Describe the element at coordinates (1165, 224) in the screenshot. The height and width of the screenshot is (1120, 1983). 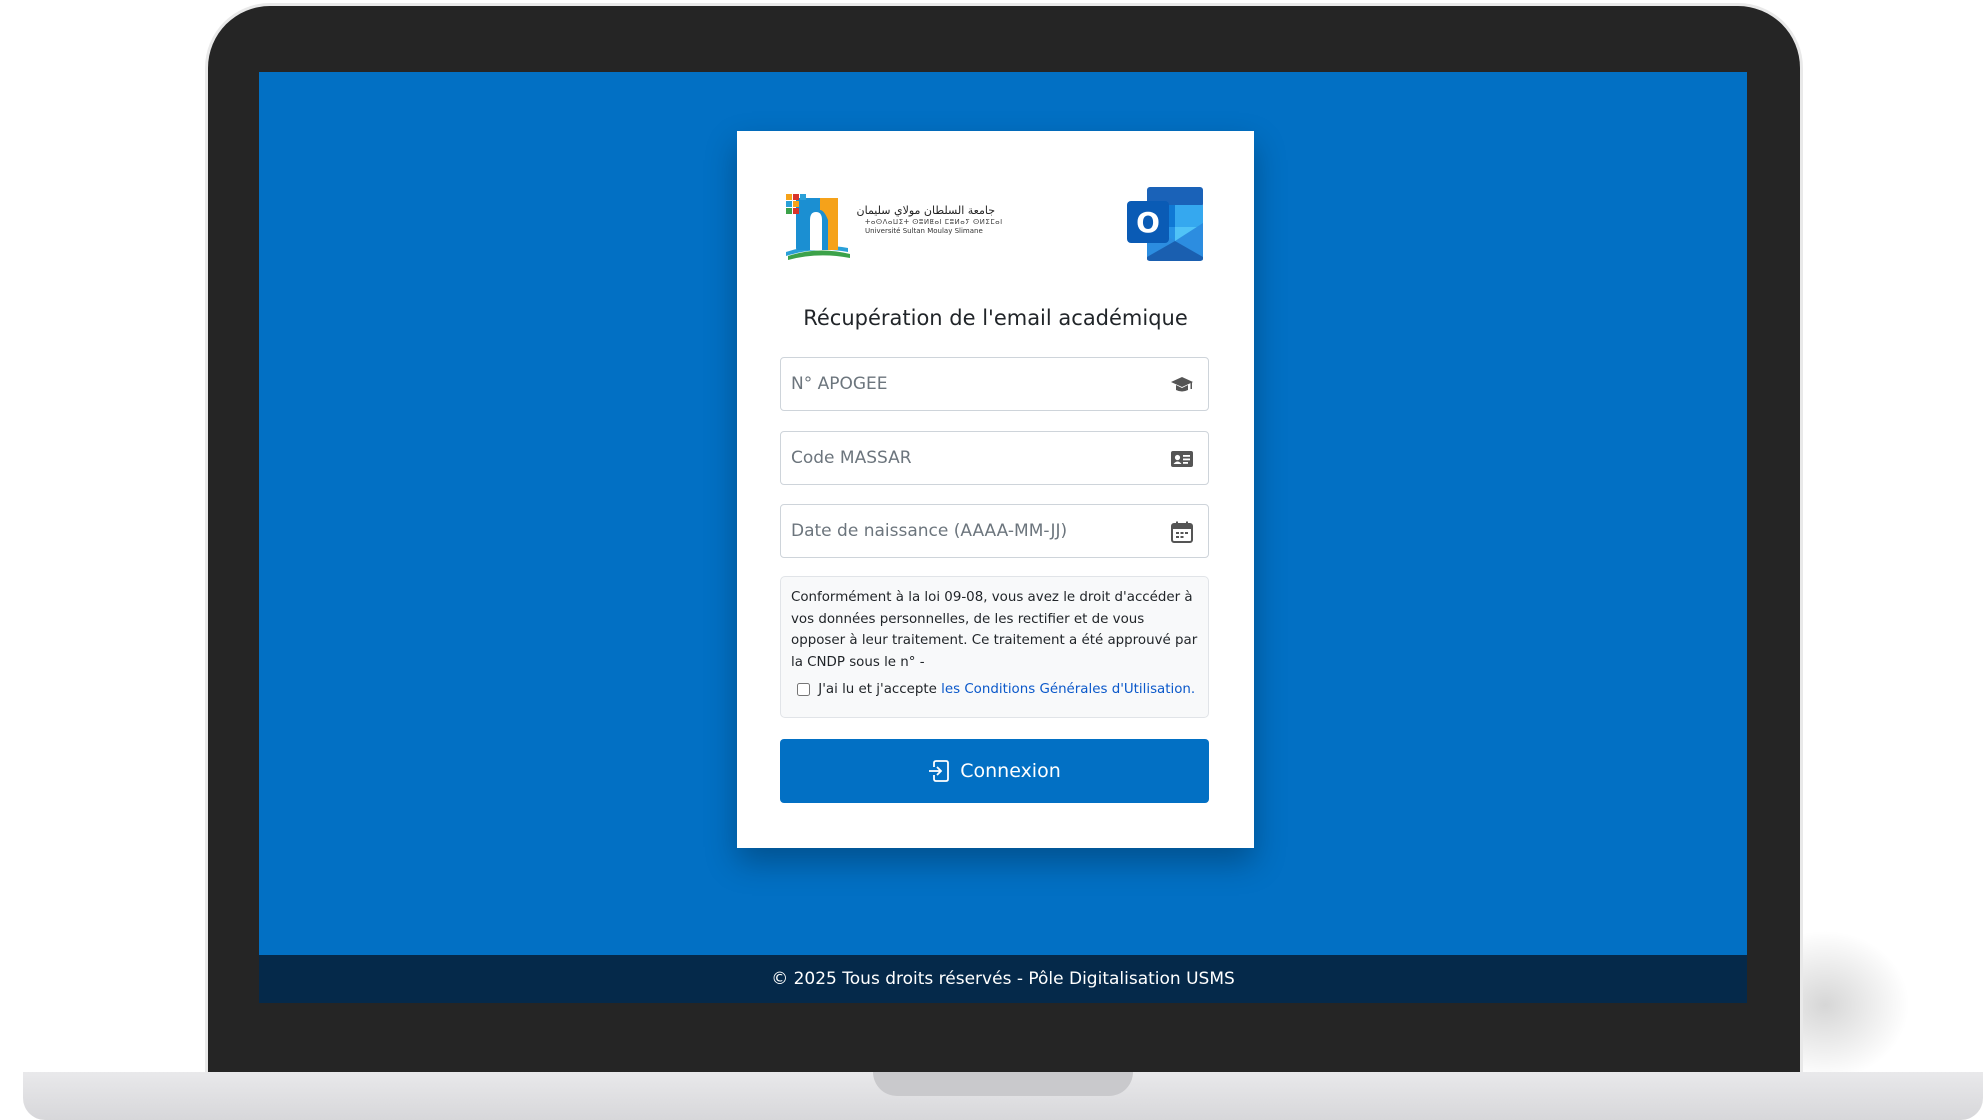
I see `outlook-icon: O` at that location.